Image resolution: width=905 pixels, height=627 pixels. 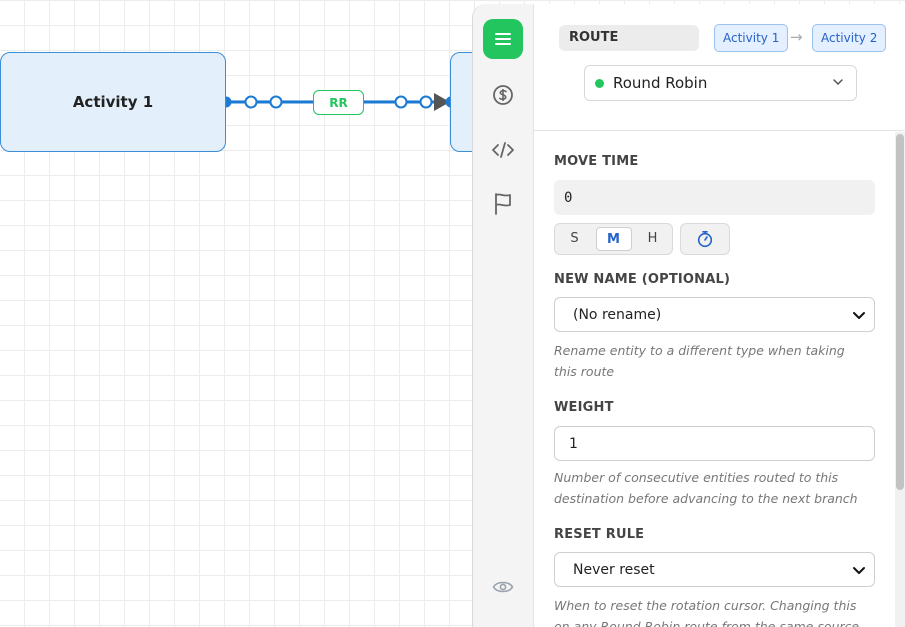 I want to click on unit-minutes-button: M, so click(x=613, y=239).